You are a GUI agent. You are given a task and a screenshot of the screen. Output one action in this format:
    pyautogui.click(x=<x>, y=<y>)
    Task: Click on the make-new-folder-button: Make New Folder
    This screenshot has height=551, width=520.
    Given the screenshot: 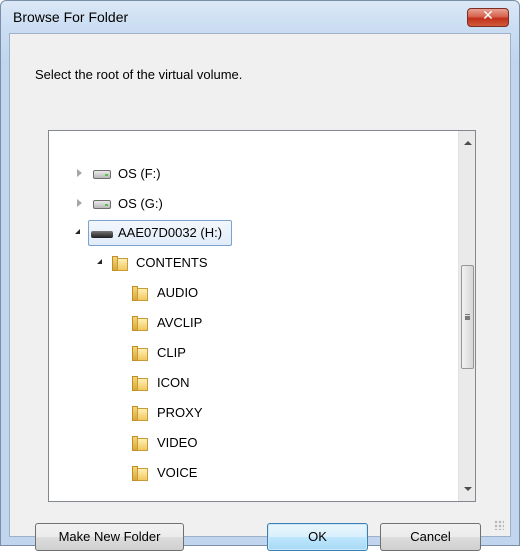 What is the action you would take?
    pyautogui.click(x=109, y=537)
    